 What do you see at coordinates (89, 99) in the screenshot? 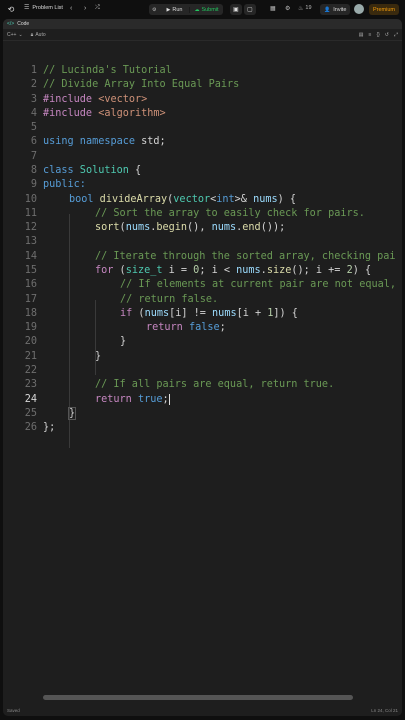
I see `code-line: 3 #include <vector>` at bounding box center [89, 99].